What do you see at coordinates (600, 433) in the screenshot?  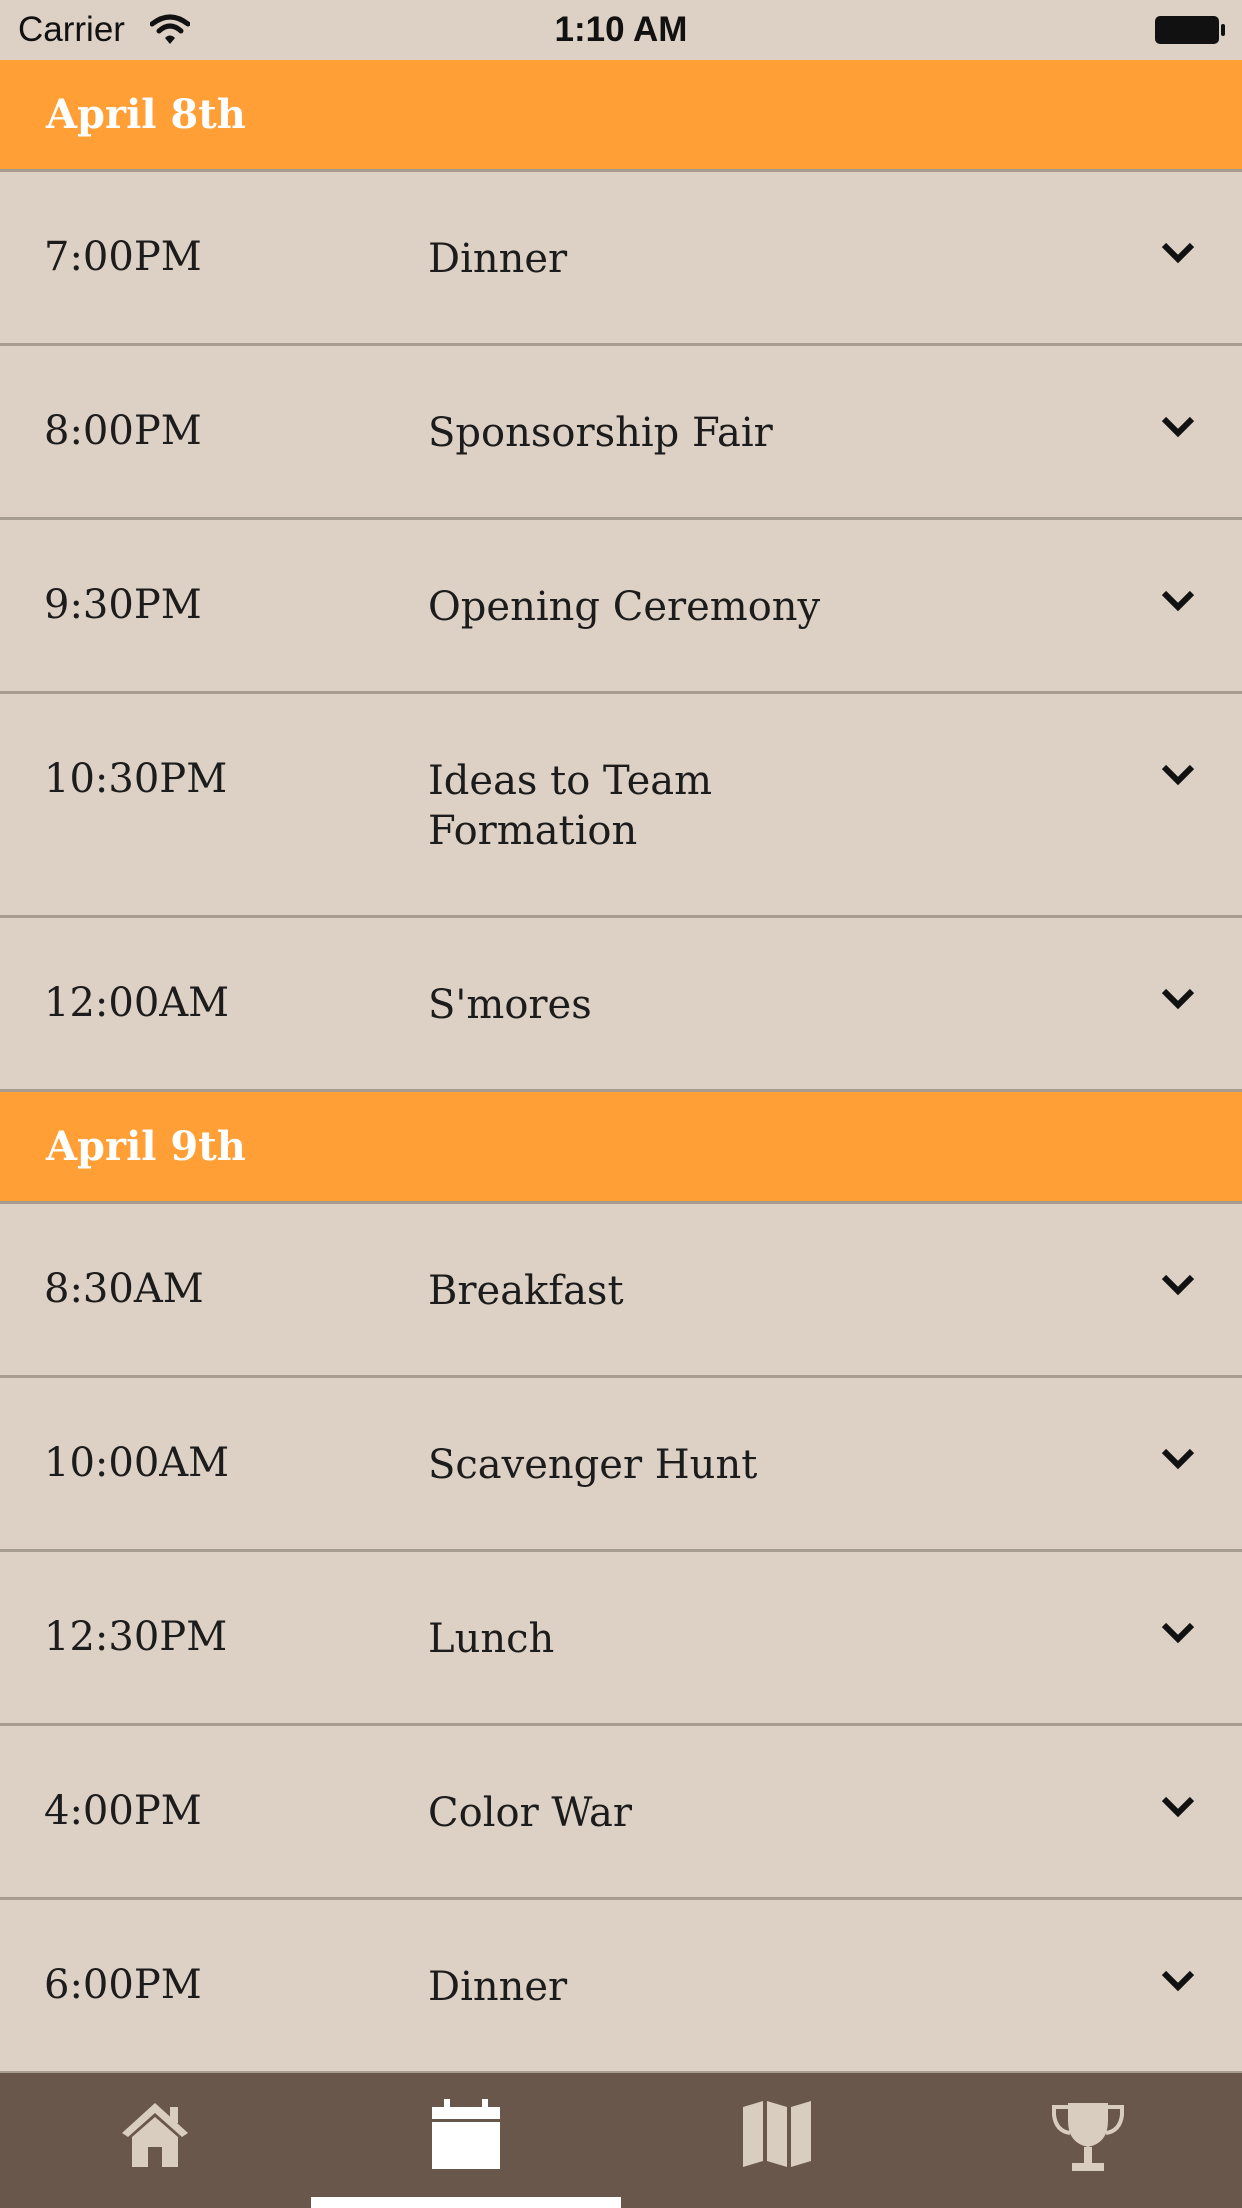 I see `event-title: Sponsorship Fair` at bounding box center [600, 433].